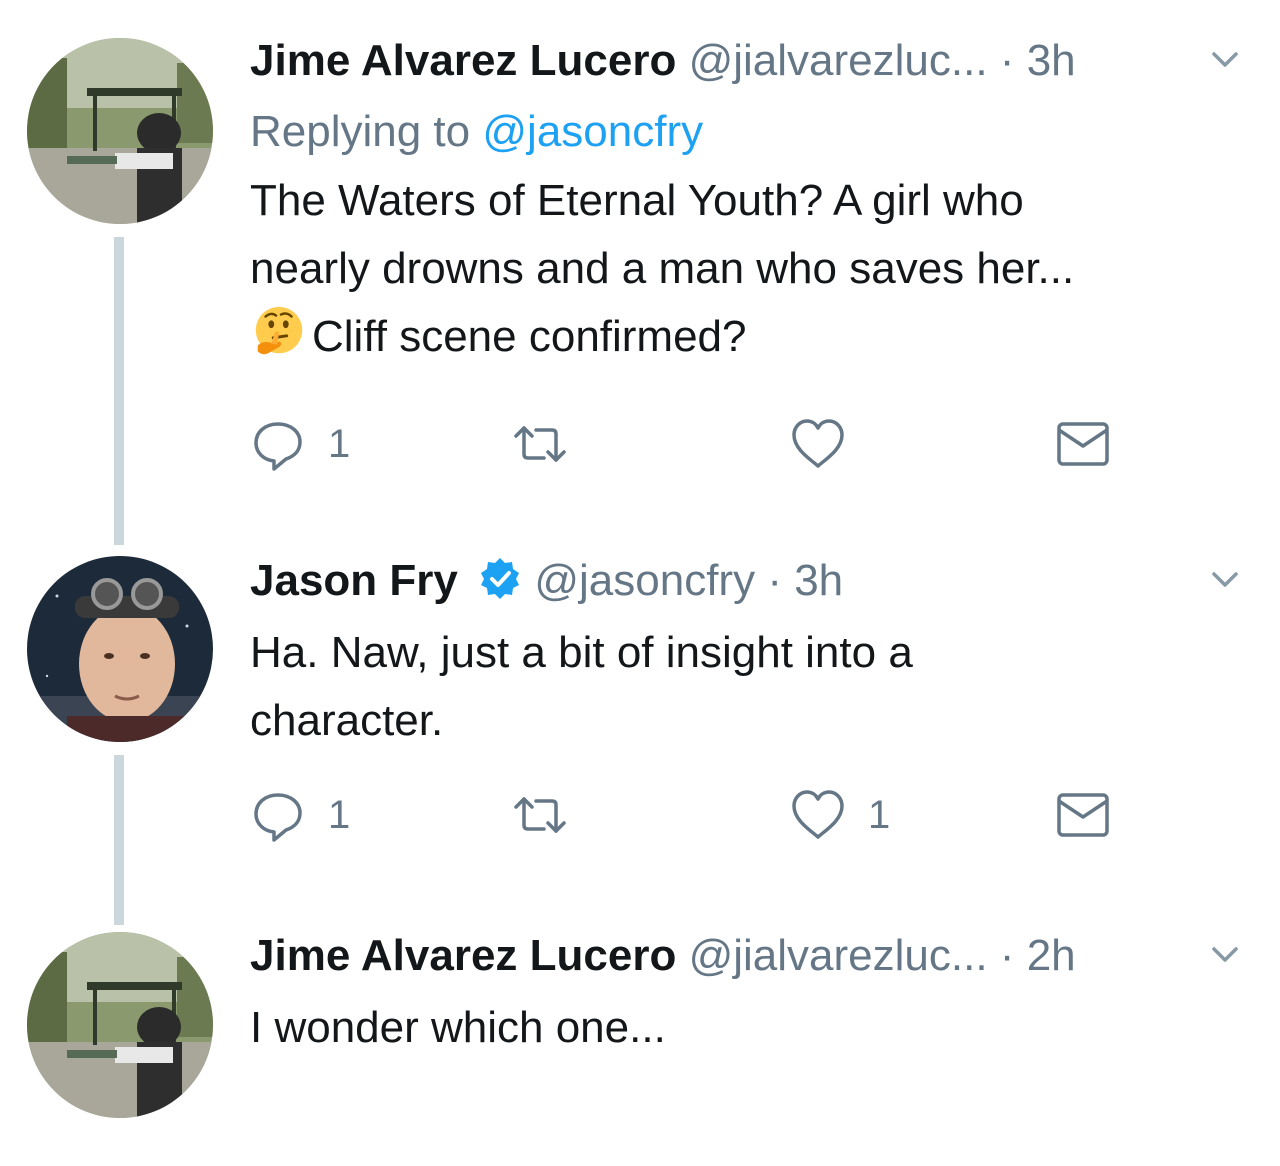 This screenshot has height=1166, width=1280. What do you see at coordinates (360, 131) in the screenshot?
I see `replying-to-label: Replying to` at bounding box center [360, 131].